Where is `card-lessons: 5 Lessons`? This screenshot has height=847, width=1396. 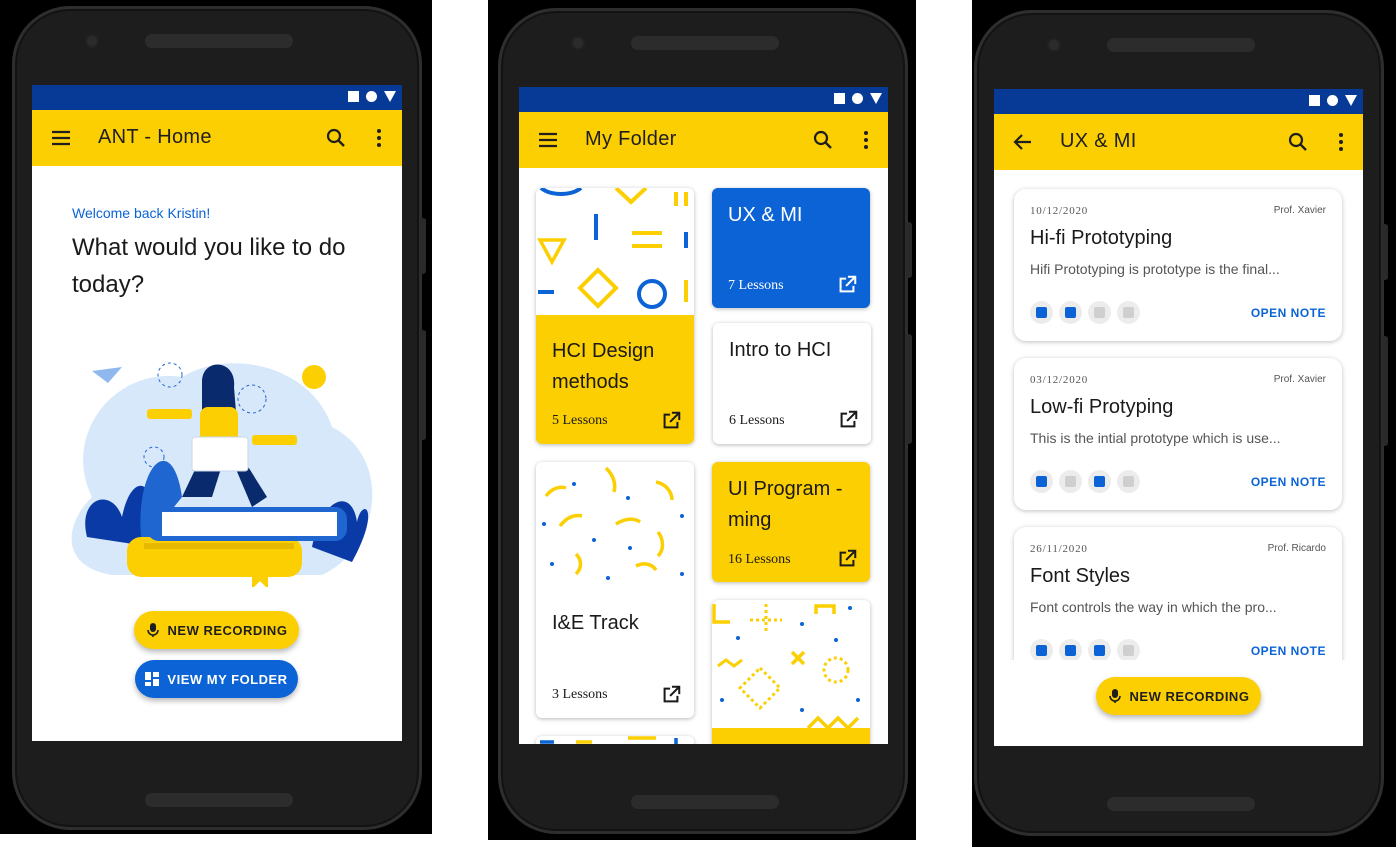 card-lessons: 5 Lessons is located at coordinates (580, 420).